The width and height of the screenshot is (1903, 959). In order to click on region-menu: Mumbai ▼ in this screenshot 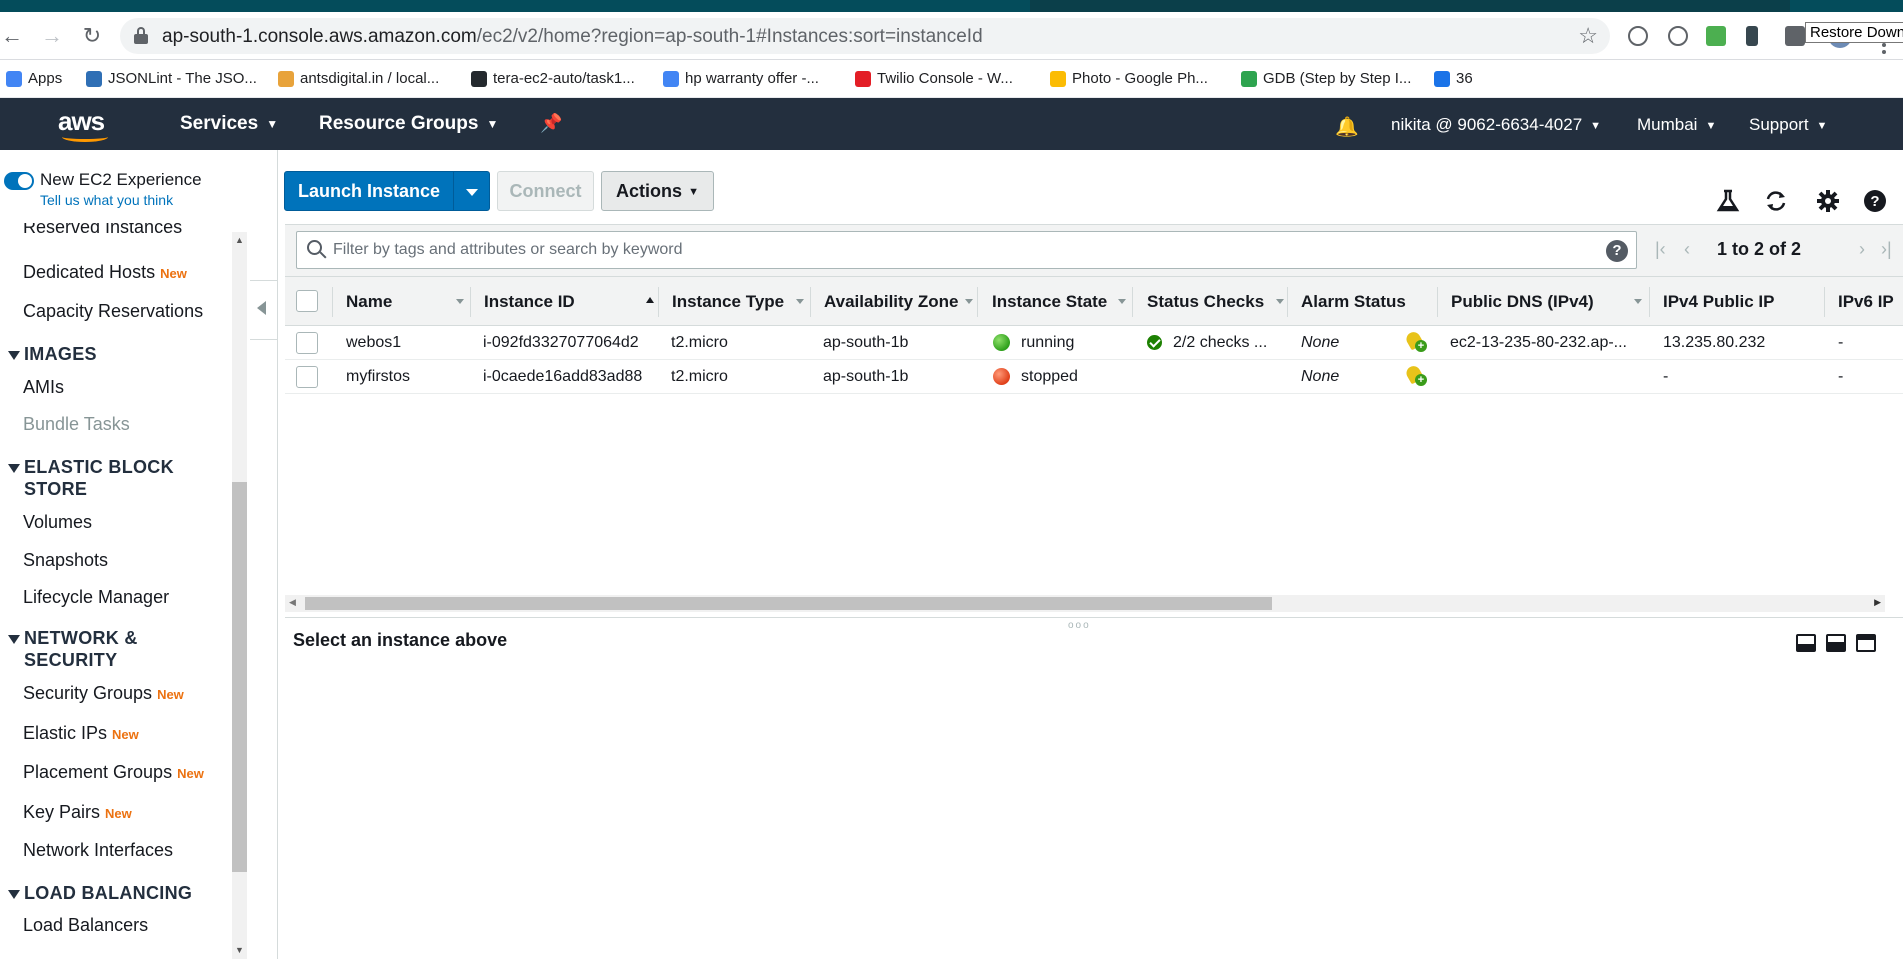, I will do `click(1676, 125)`.